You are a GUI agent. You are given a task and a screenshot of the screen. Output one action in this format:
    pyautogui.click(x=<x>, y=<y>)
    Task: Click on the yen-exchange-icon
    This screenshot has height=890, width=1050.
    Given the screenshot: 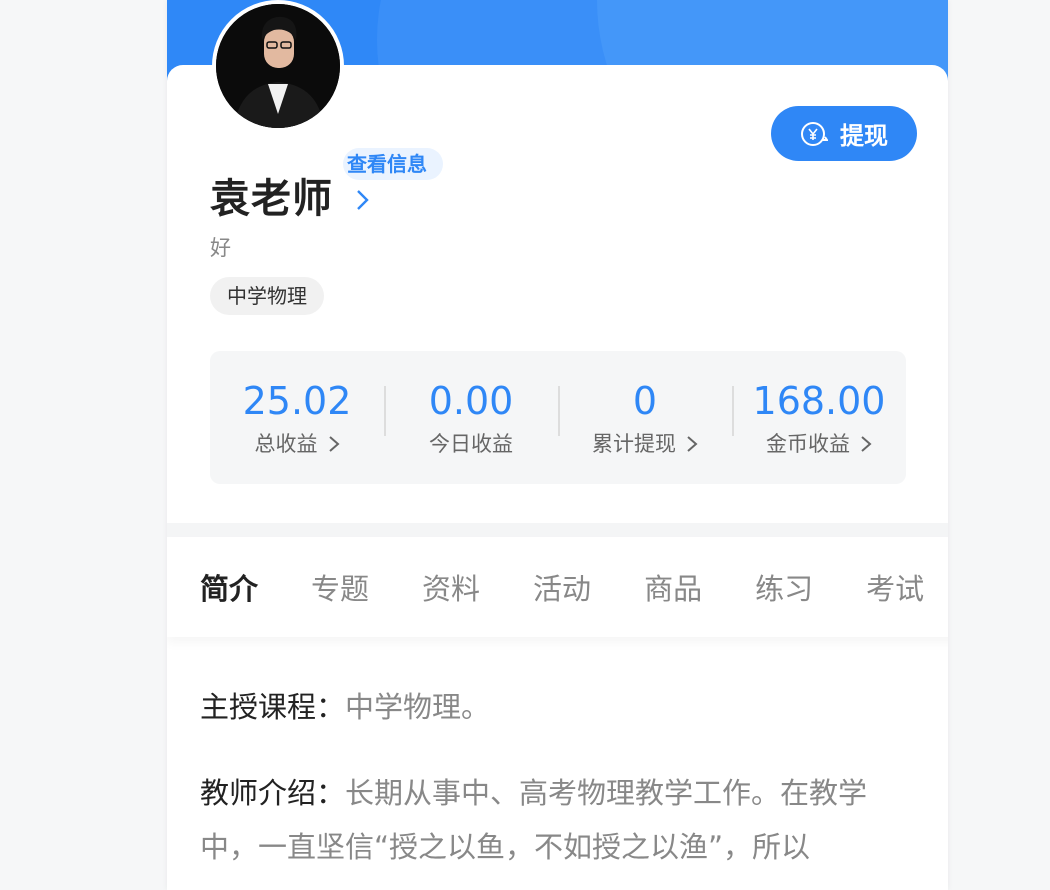 What is the action you would take?
    pyautogui.click(x=814, y=134)
    